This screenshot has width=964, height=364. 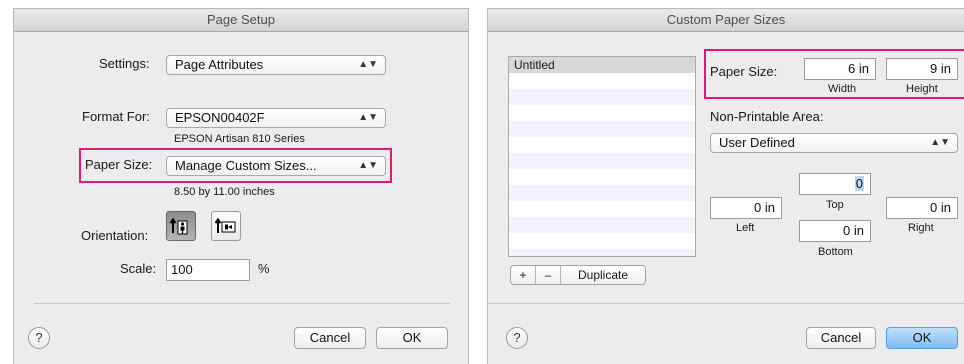 I want to click on format-for-popup: EPSON00402F ▲▼, so click(x=276, y=118).